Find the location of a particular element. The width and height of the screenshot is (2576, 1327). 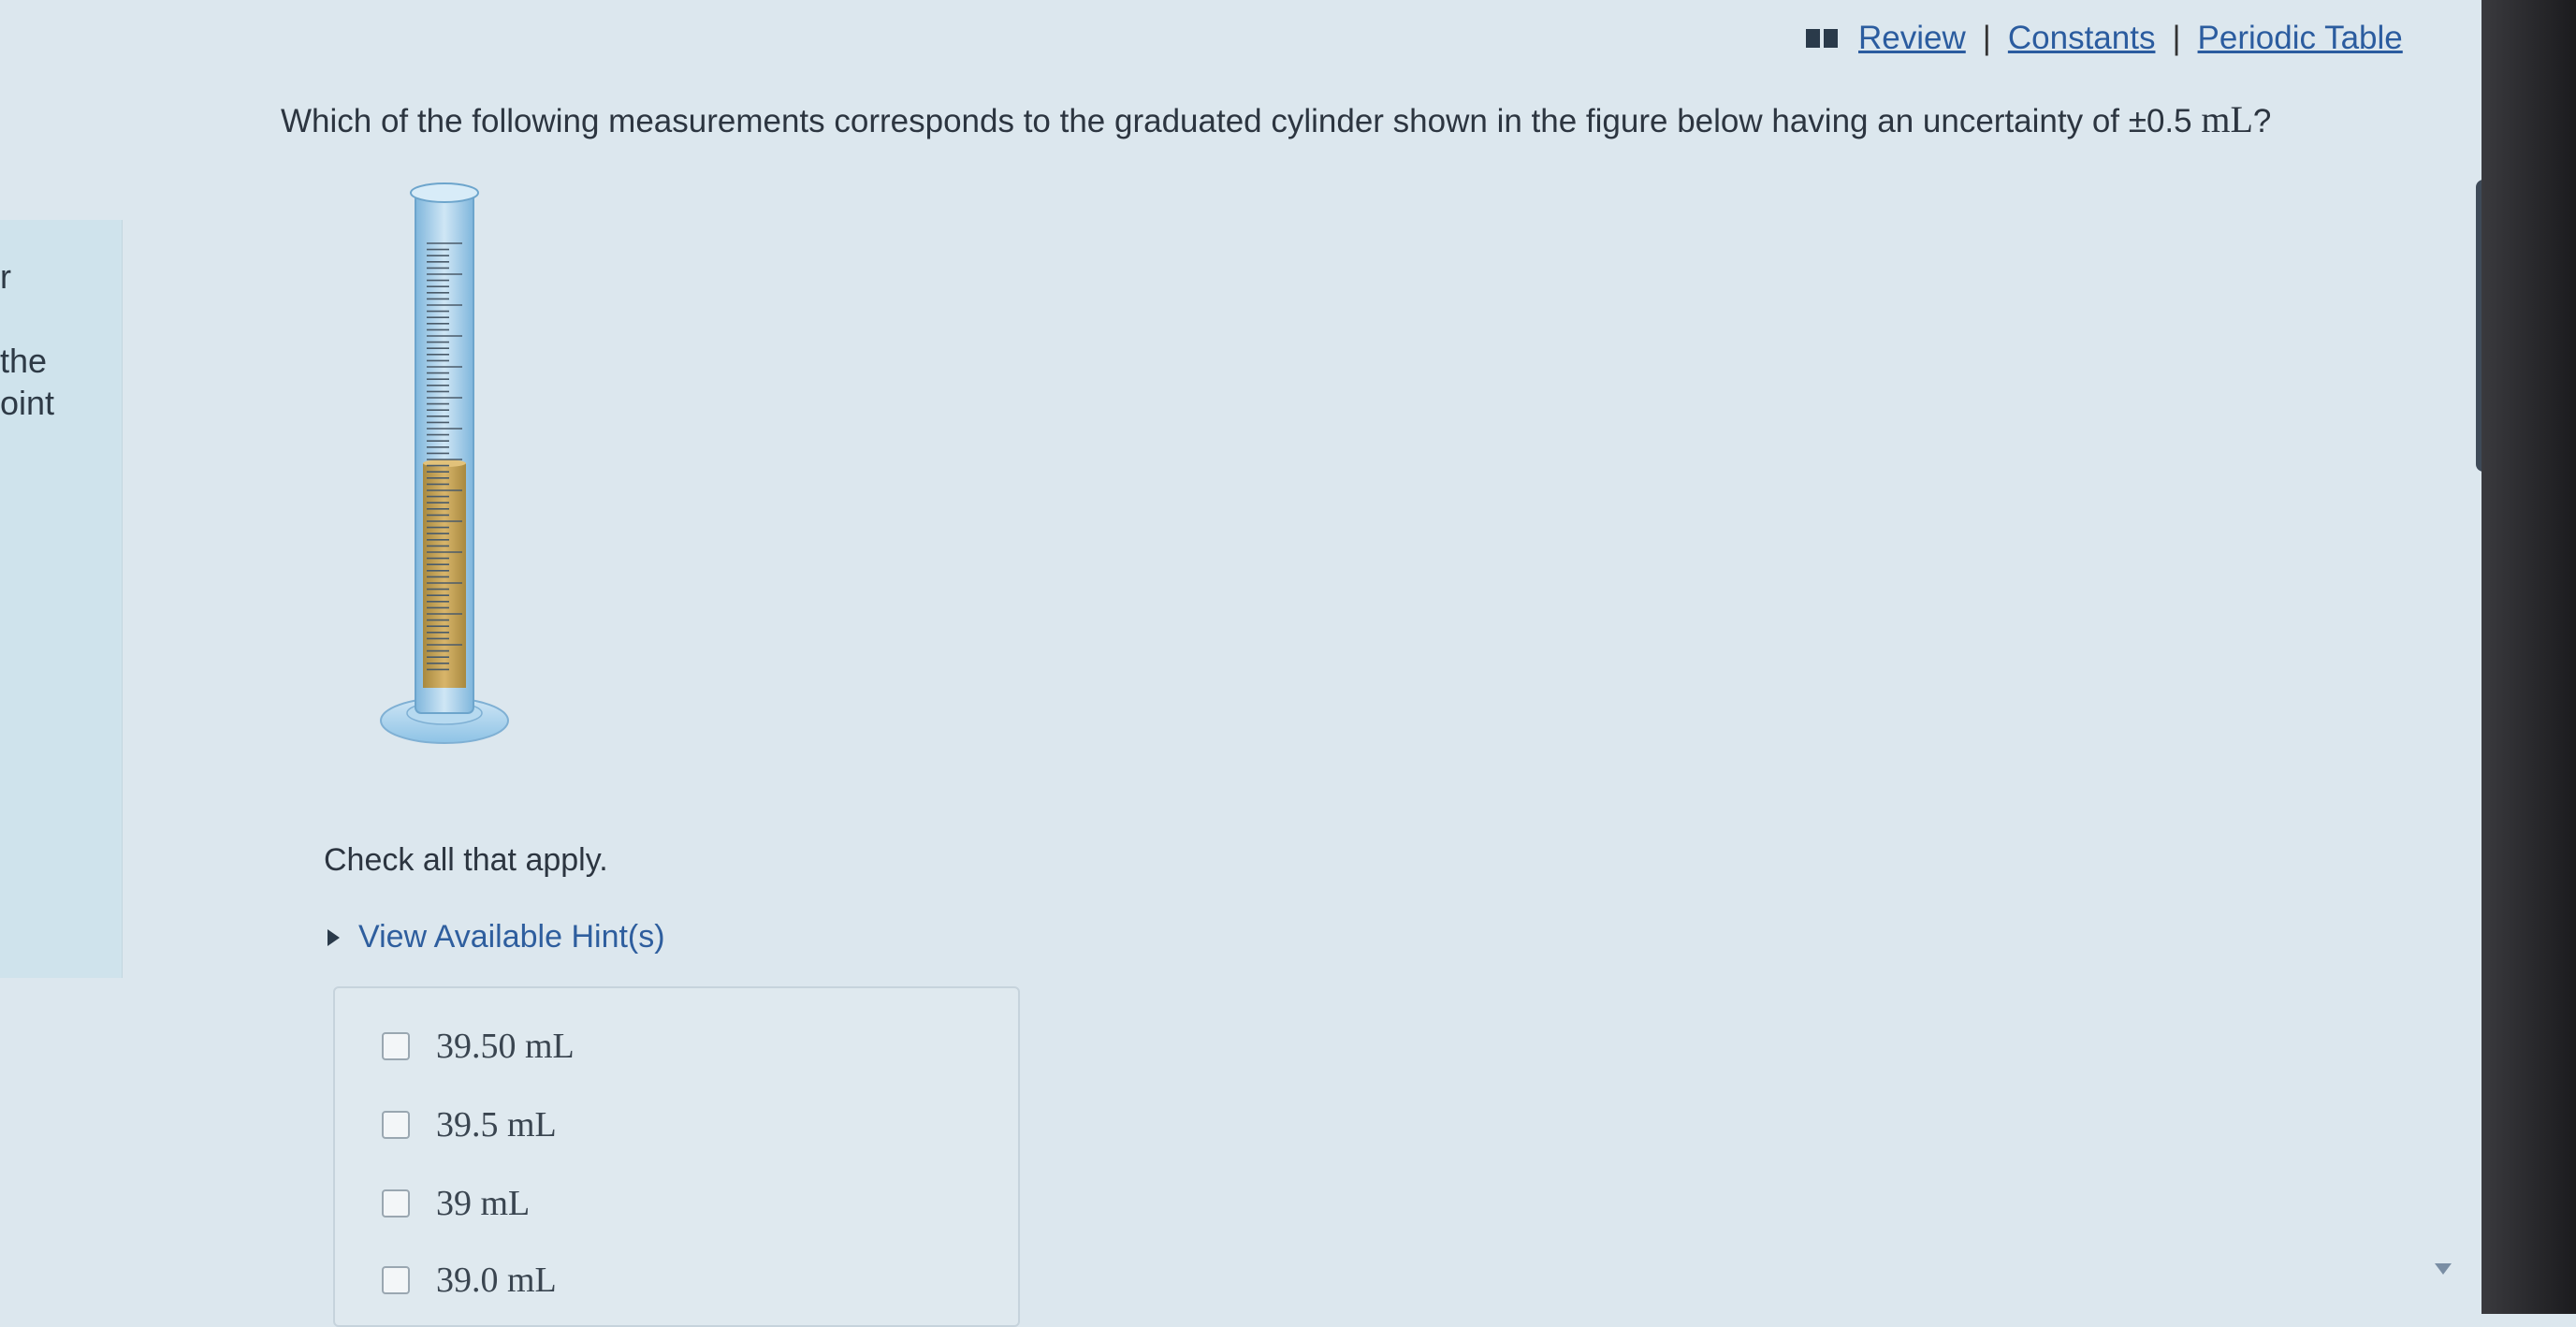

question-unit: mL is located at coordinates (2227, 119).